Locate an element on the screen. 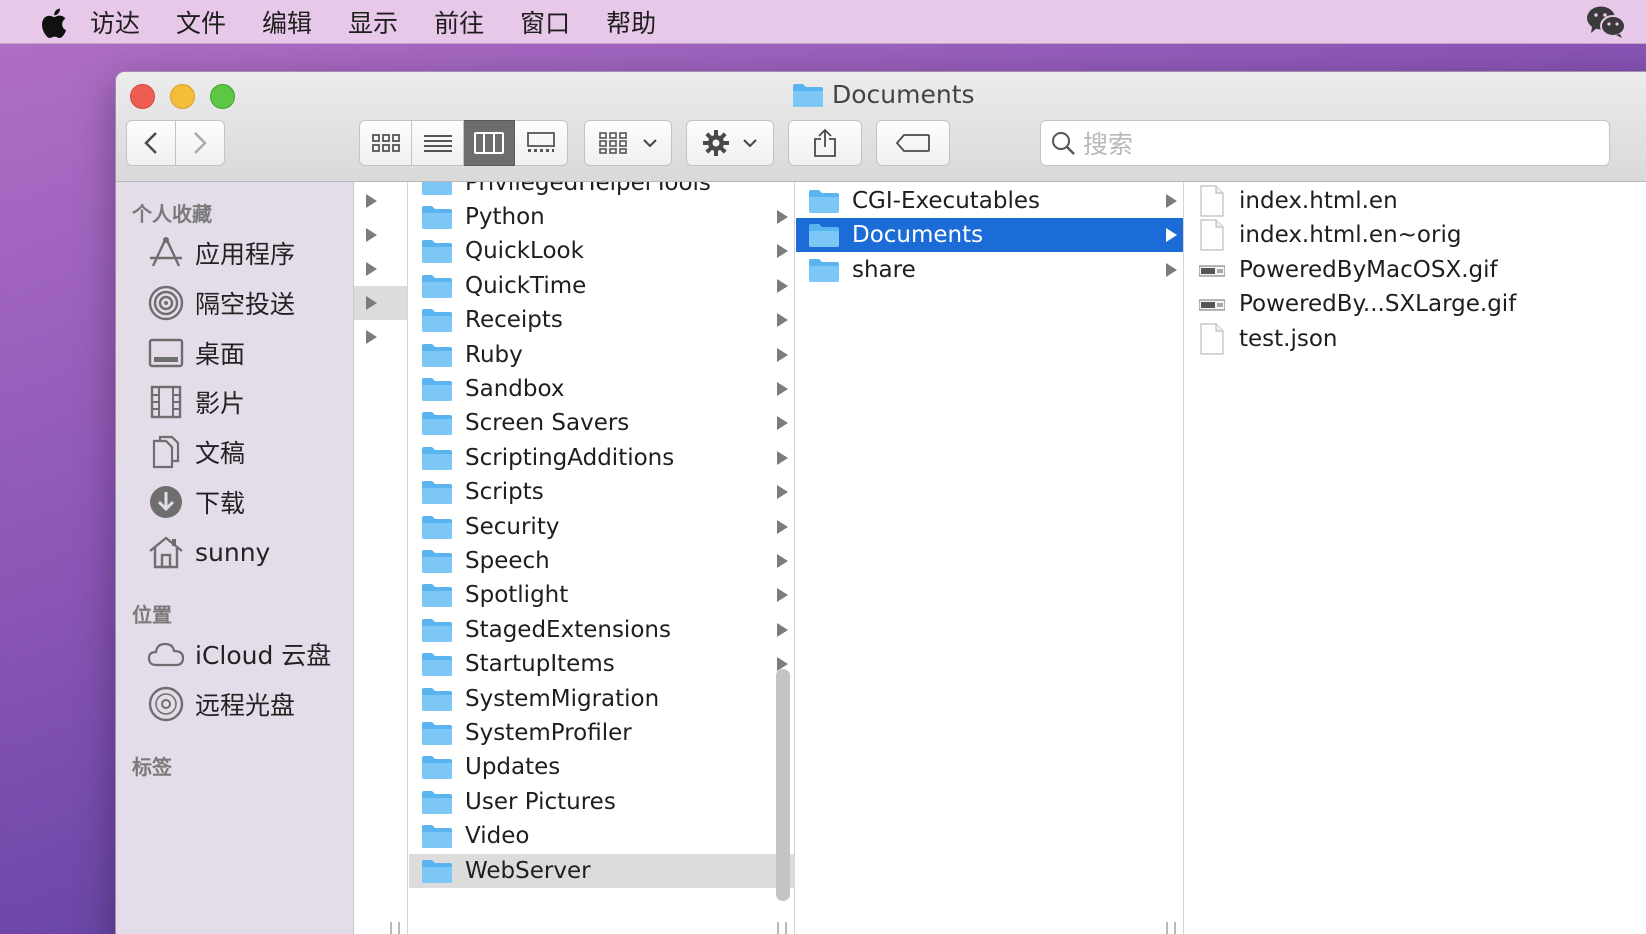 The height and width of the screenshot is (934, 1646). list-item: Python is located at coordinates (601, 217).